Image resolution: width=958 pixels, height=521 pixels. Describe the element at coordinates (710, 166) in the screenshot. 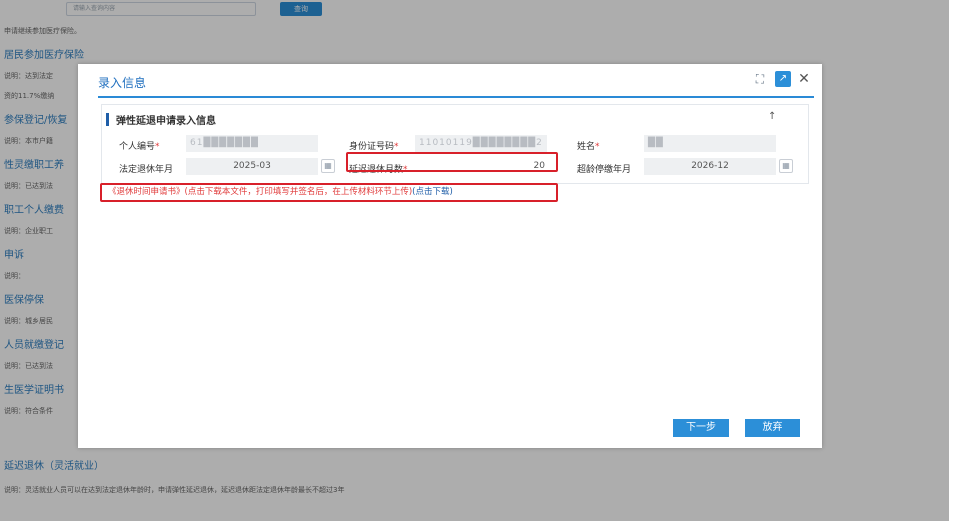

I see `overage-stop-date-field: 2026-12` at that location.